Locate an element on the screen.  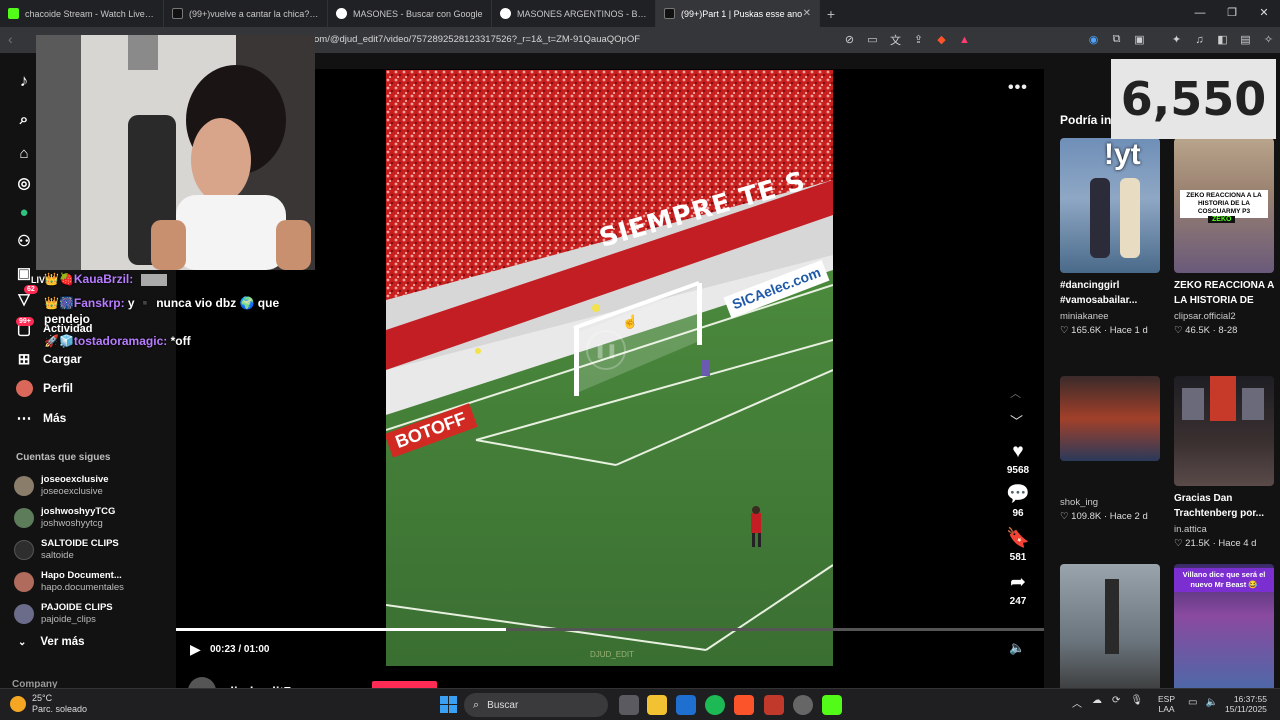
card-stats: ♡ 109.8K · Hace 2 d is located at coordinates (1104, 516).